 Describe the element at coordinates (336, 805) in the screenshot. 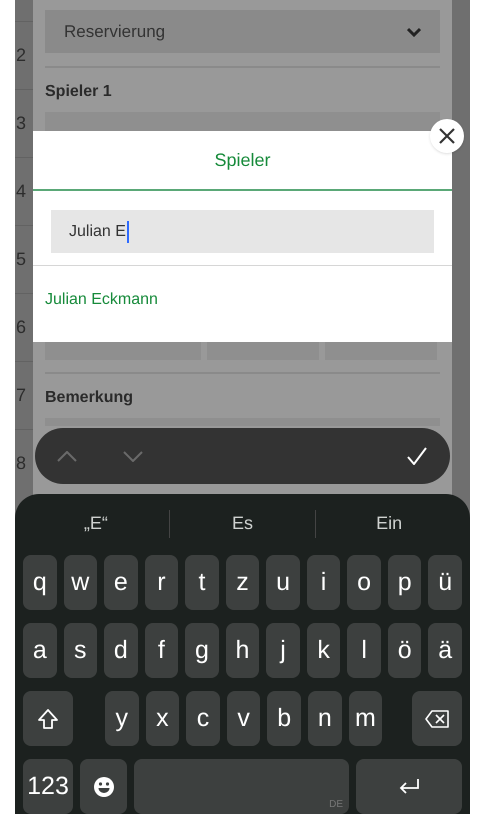

I see `language-label: DE` at that location.